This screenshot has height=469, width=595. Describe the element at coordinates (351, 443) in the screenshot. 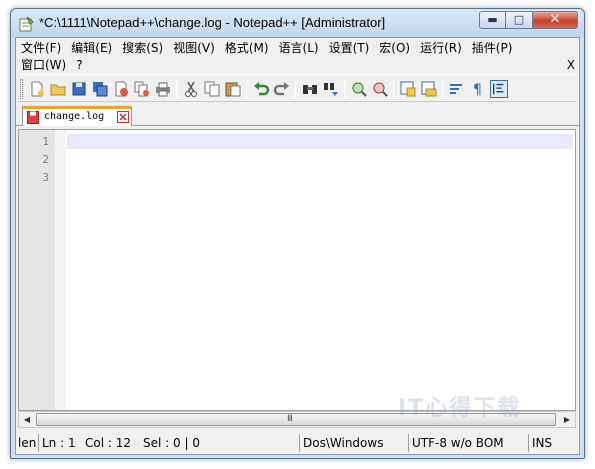

I see `status-eol-format: Dos\Windows` at that location.